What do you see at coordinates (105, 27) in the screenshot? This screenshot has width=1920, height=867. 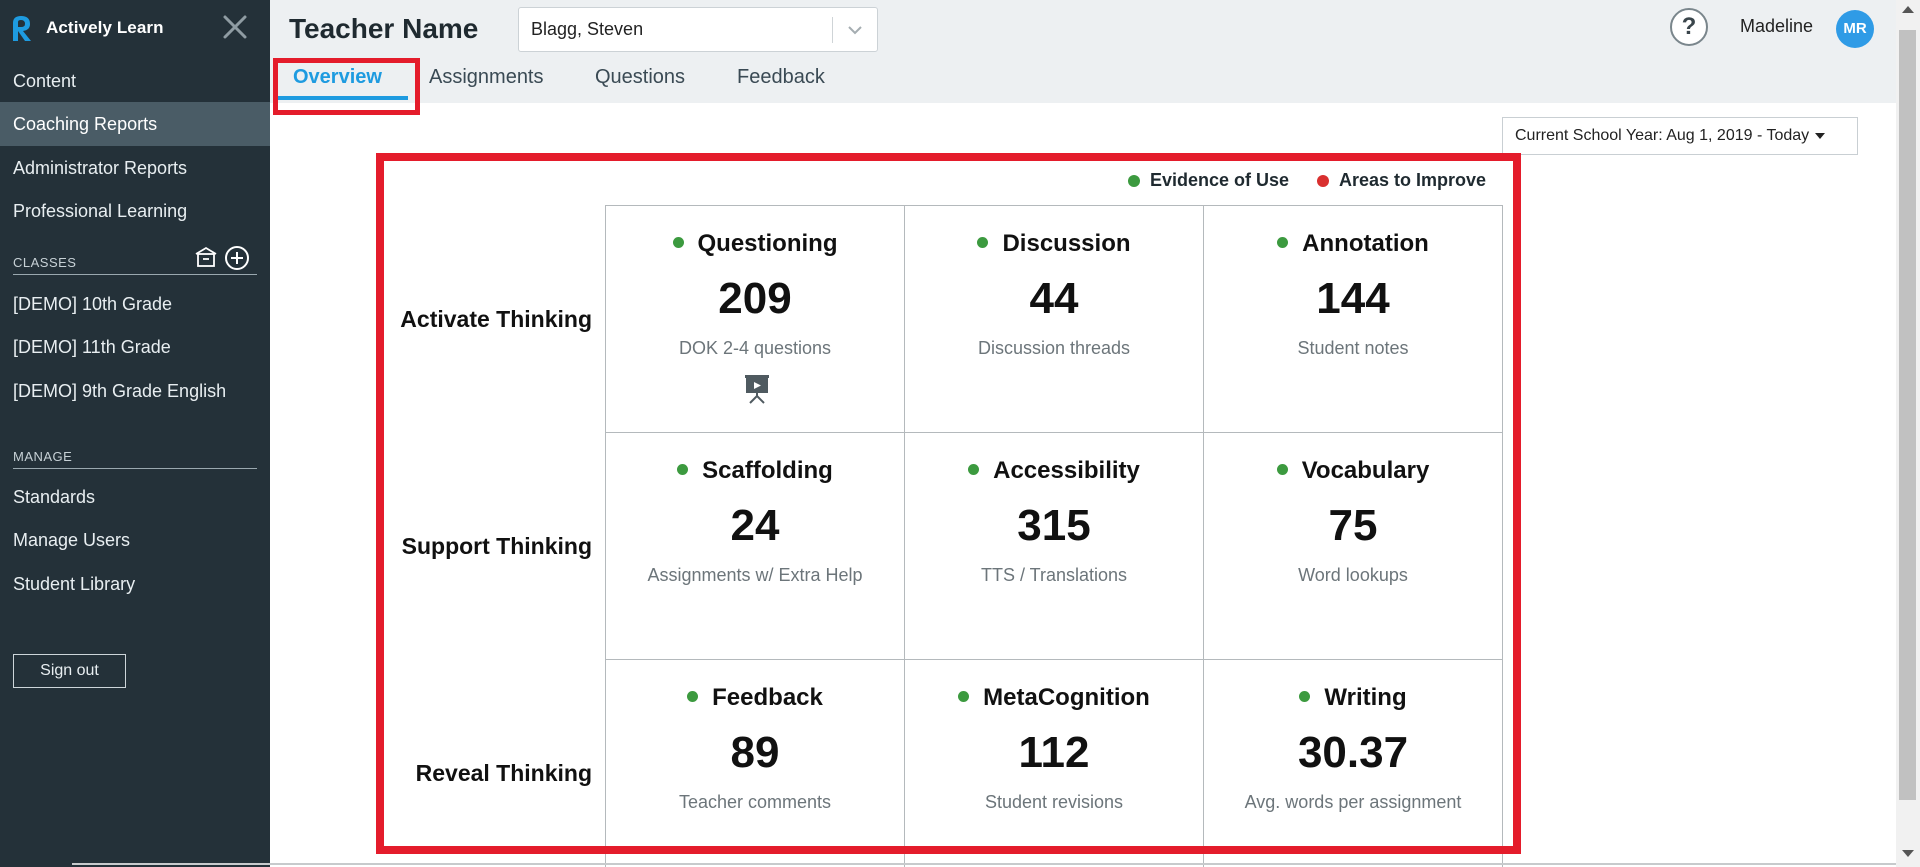 I see `brand-name: Actively Learn` at bounding box center [105, 27].